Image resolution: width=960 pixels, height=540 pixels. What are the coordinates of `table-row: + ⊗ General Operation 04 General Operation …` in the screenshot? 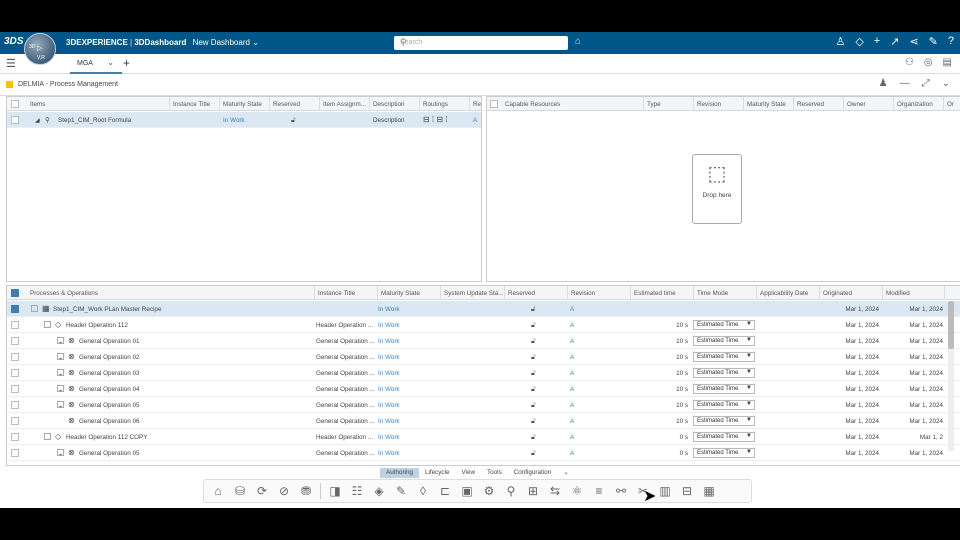 It's located at (483, 389).